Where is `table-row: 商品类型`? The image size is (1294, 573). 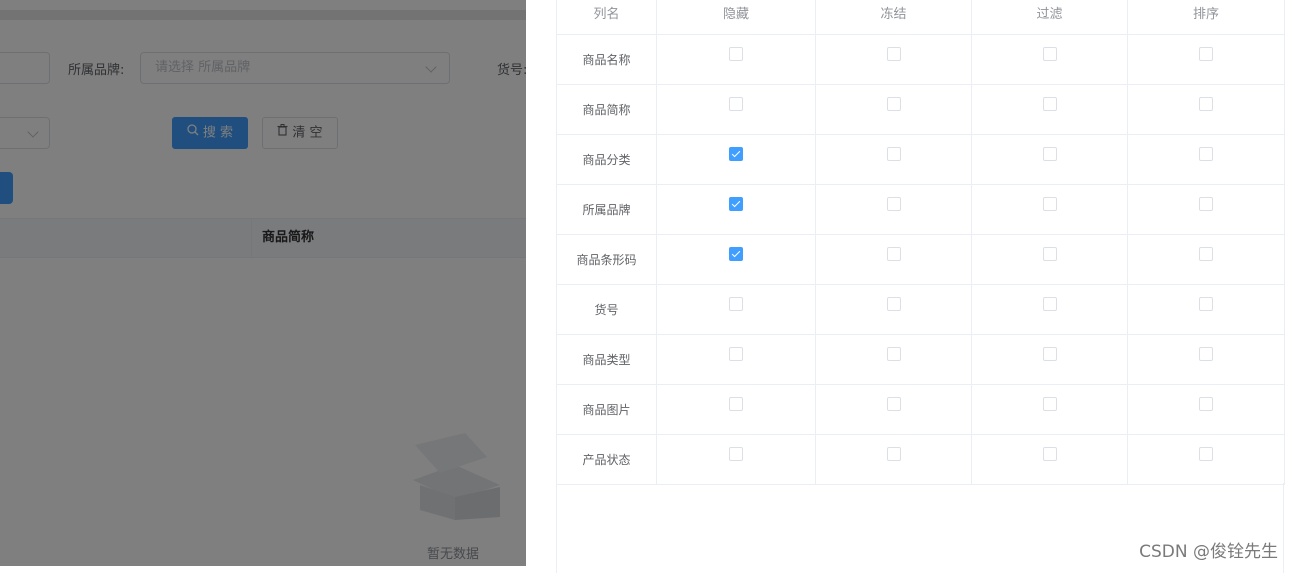 table-row: 商品类型 is located at coordinates (920, 359).